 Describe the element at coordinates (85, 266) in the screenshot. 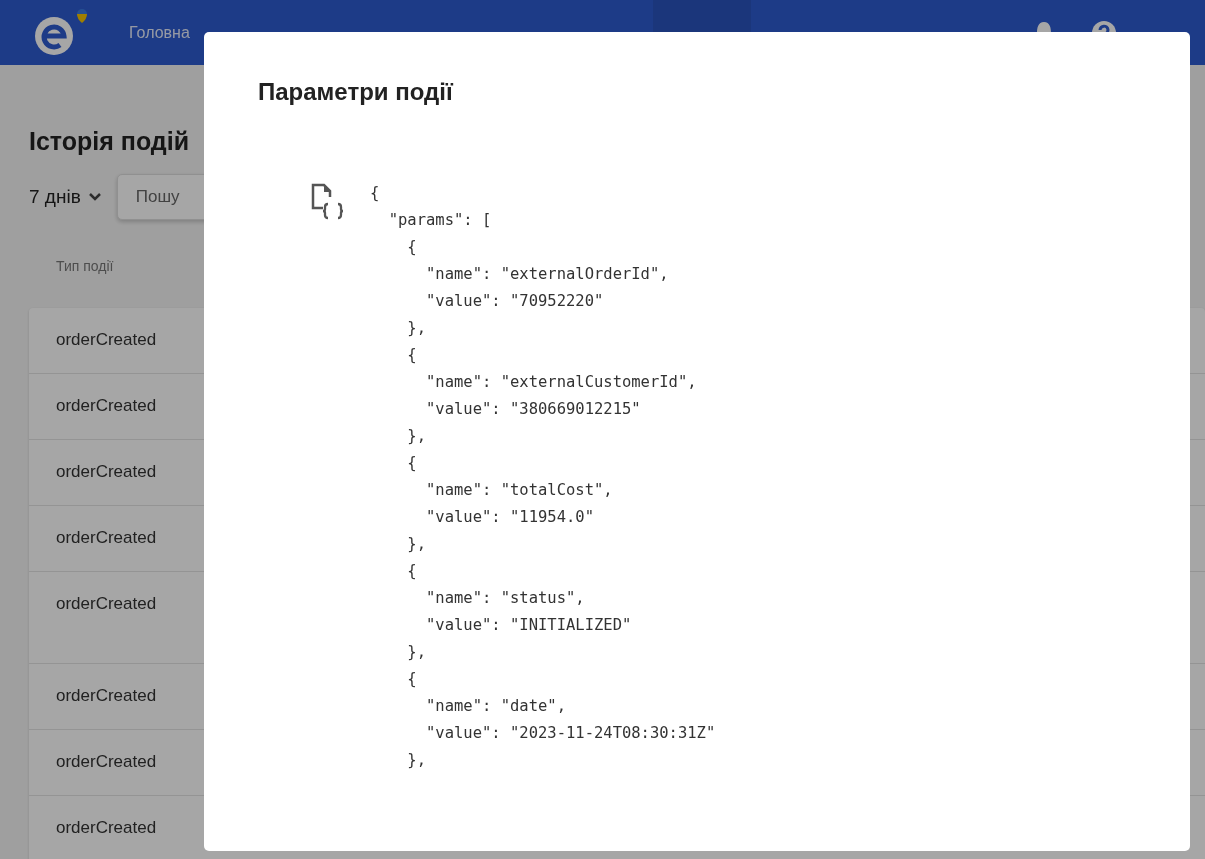

I see `column-header: Тип події` at that location.